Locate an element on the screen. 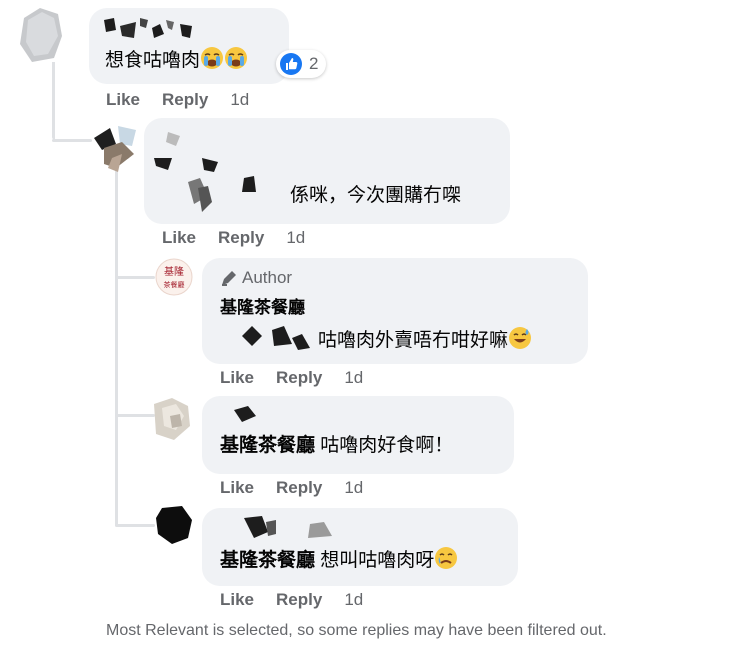 The image size is (754, 650). comment-text-1: 想食咕嚕肉 is located at coordinates (176, 59).